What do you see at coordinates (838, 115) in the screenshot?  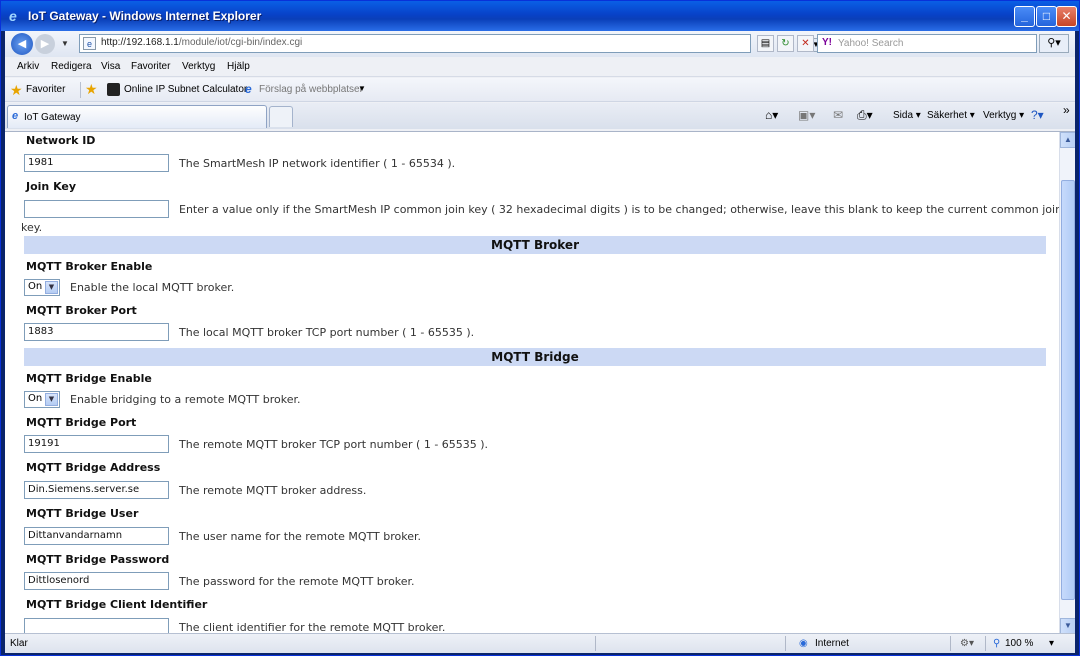 I see `mail-icon: ✉` at bounding box center [838, 115].